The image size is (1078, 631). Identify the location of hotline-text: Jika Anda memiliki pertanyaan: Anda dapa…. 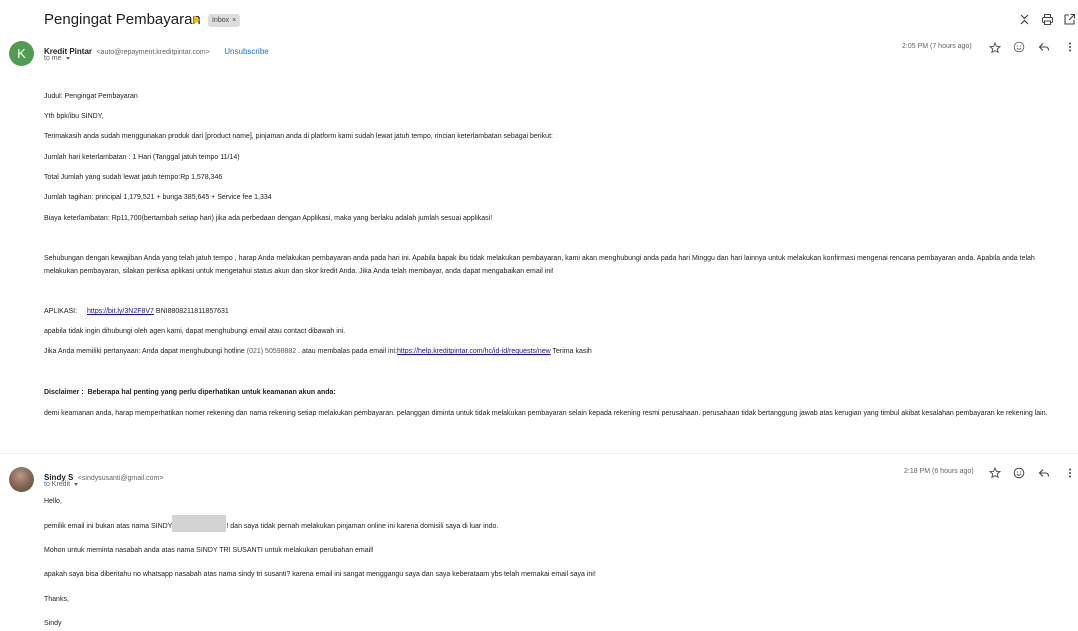
(144, 351).